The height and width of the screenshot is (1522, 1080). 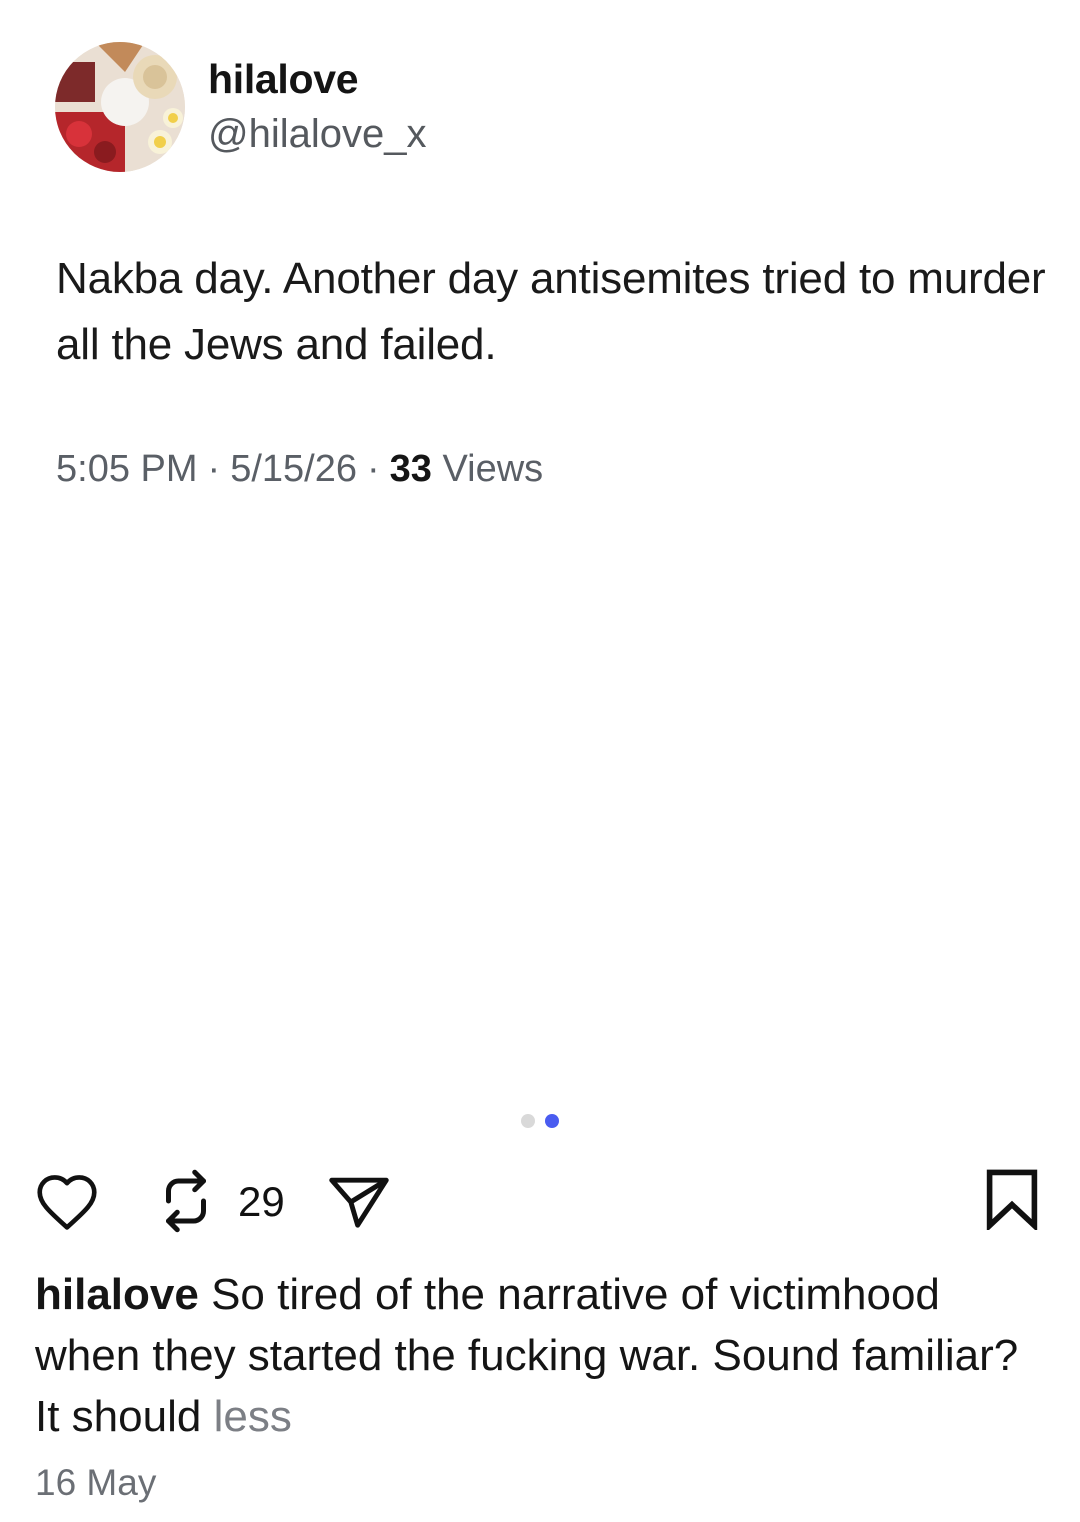 I want to click on tweet-author-avatar, so click(x=120, y=107).